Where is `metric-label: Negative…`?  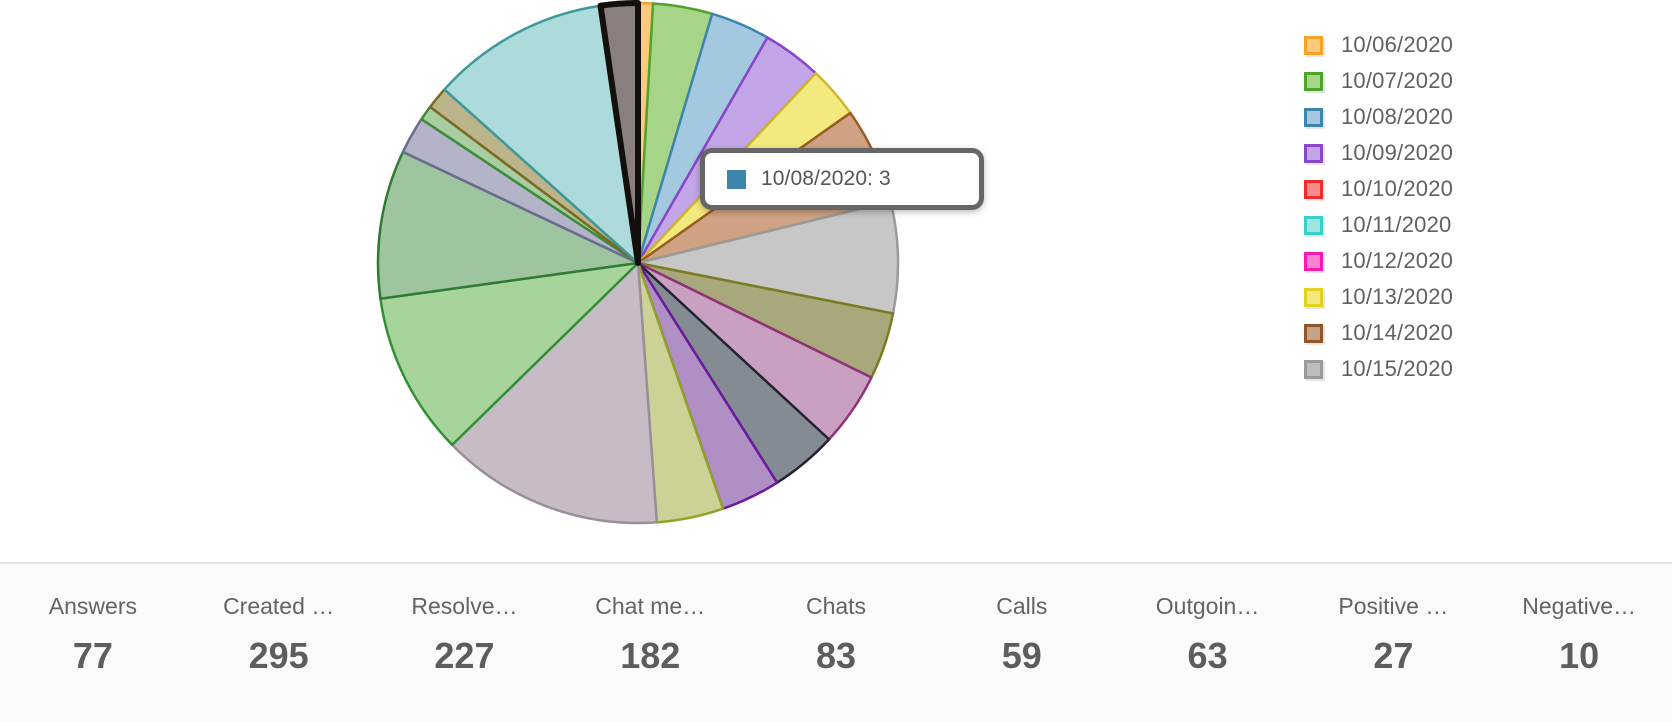 metric-label: Negative… is located at coordinates (1579, 606).